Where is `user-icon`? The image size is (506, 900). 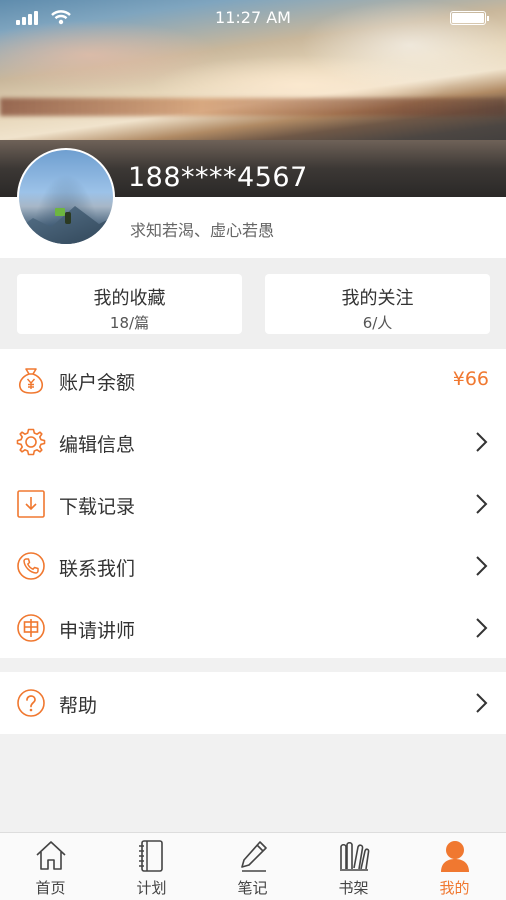 user-icon is located at coordinates (455, 856).